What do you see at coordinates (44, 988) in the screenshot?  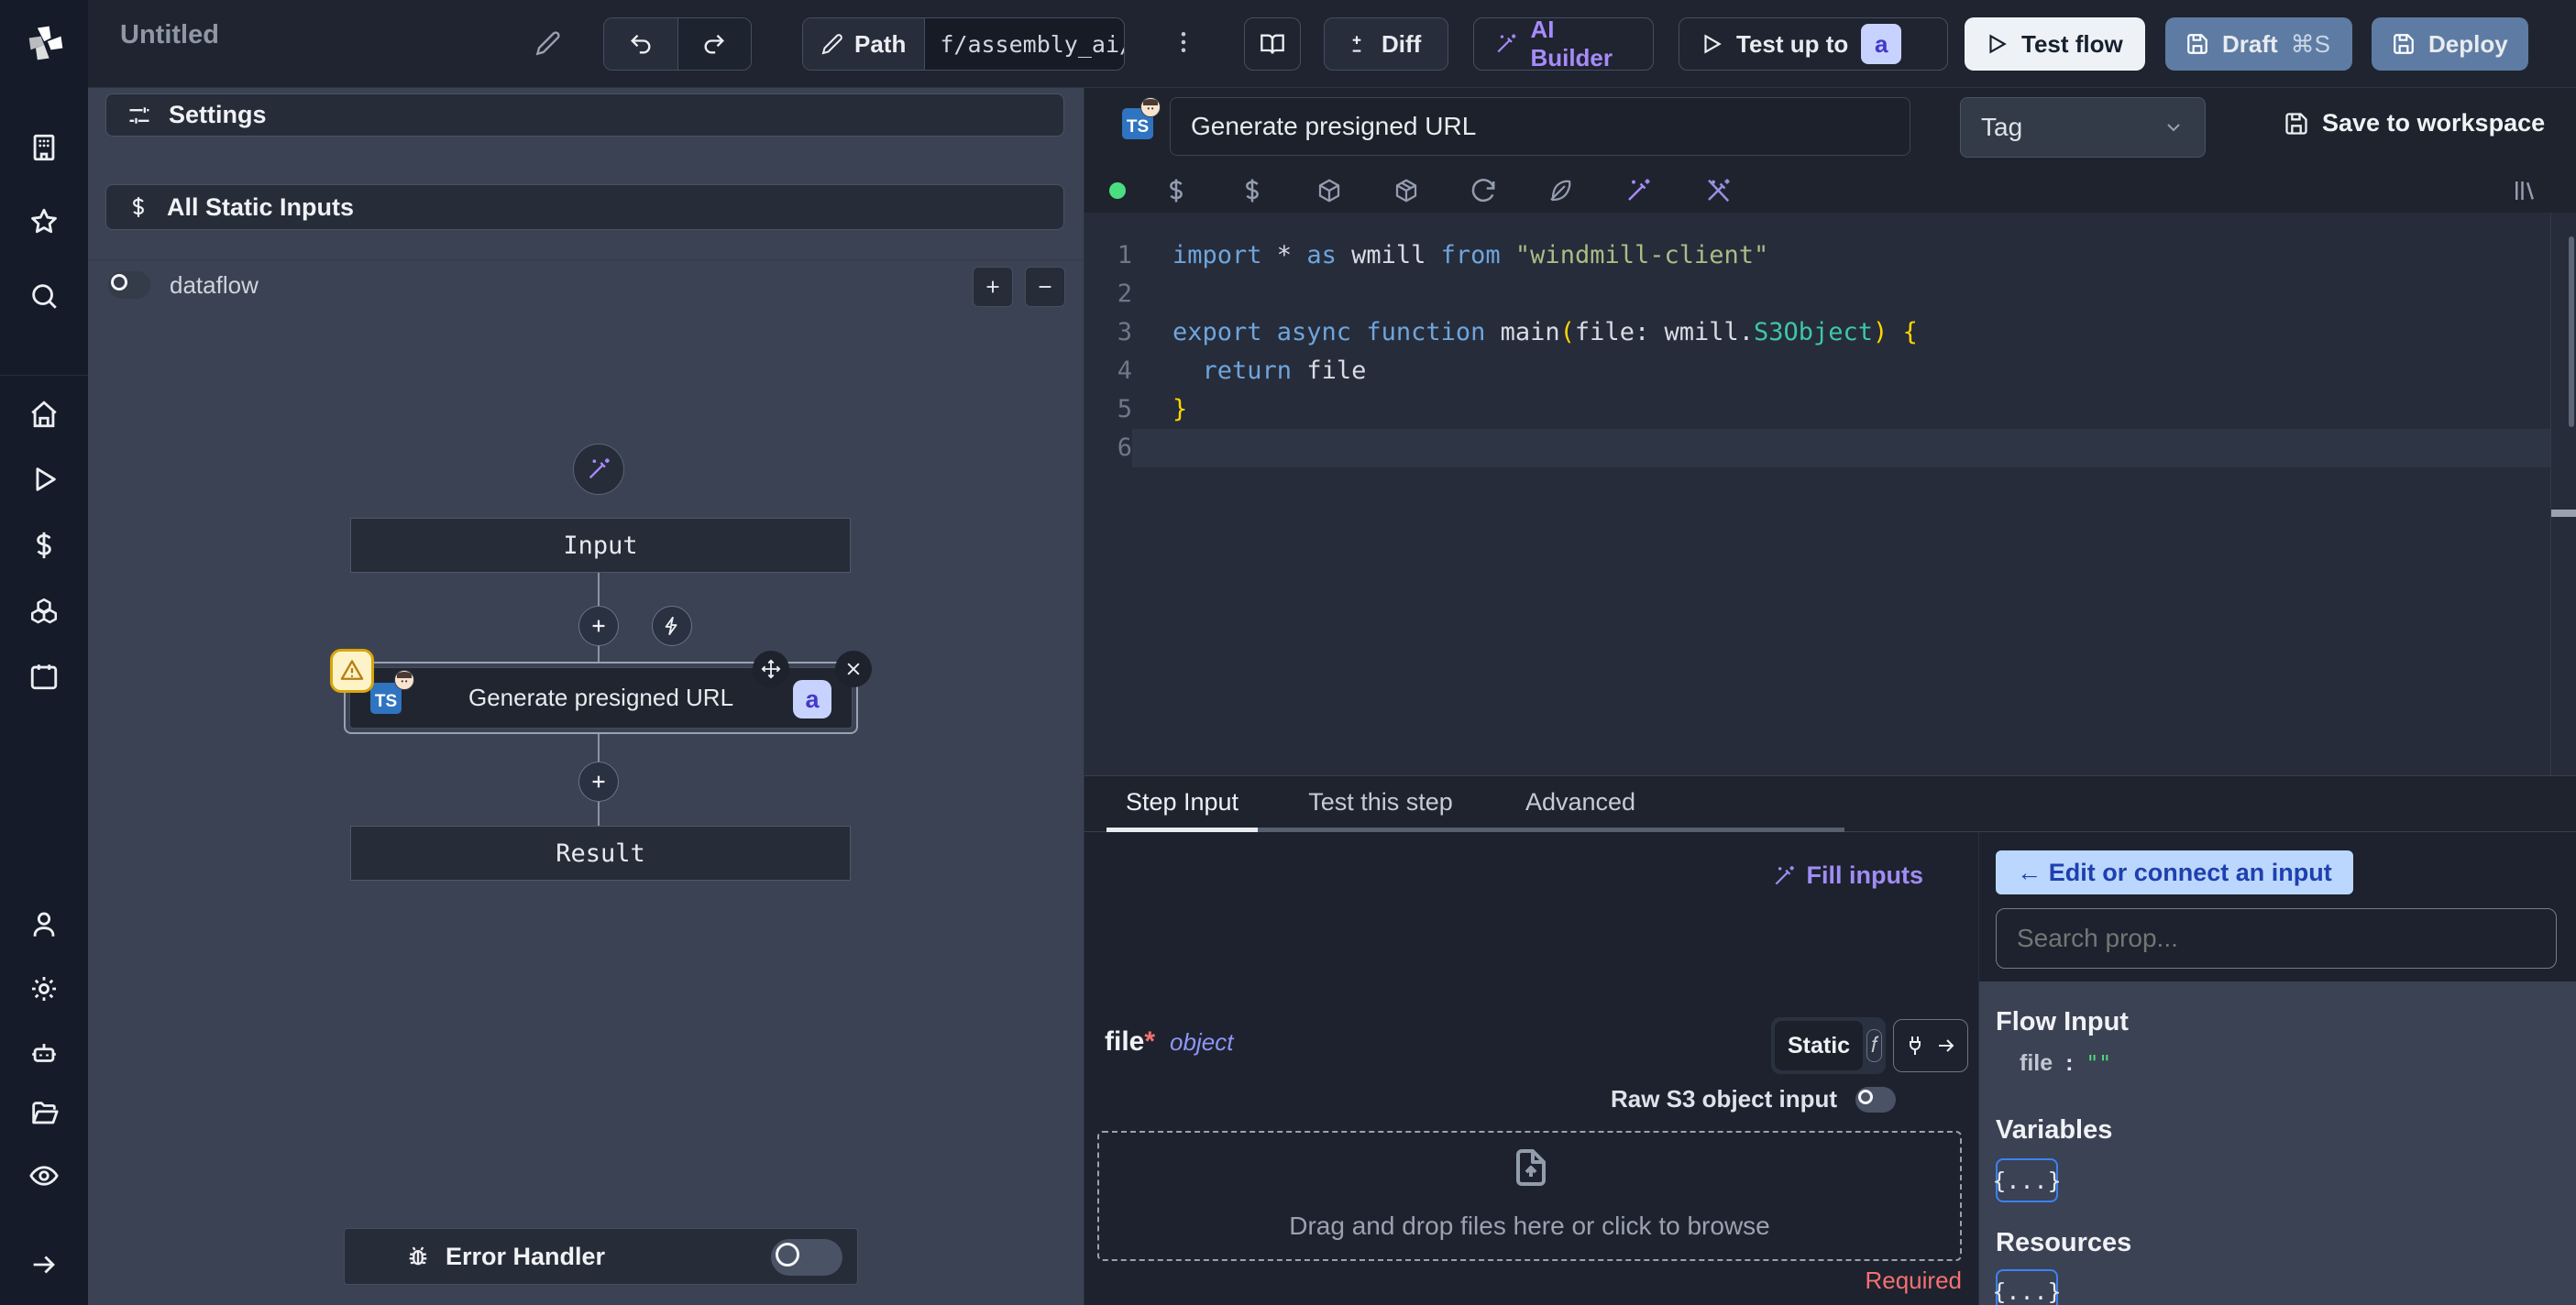 I see `sidebar-item-settings-gear-icon` at bounding box center [44, 988].